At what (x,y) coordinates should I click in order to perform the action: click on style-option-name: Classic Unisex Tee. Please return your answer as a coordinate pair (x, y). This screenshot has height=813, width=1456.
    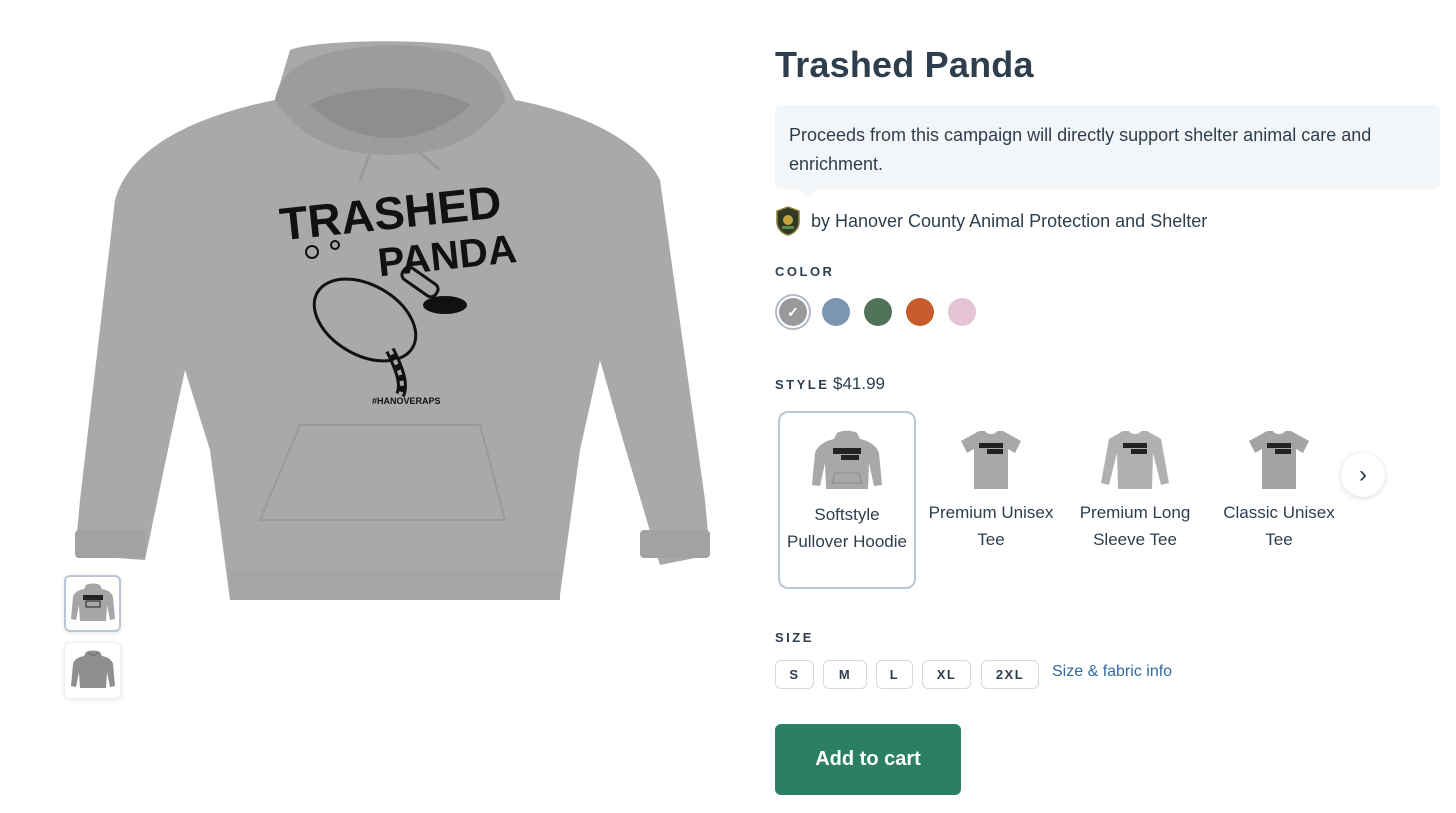
    Looking at the image, I should click on (1279, 526).